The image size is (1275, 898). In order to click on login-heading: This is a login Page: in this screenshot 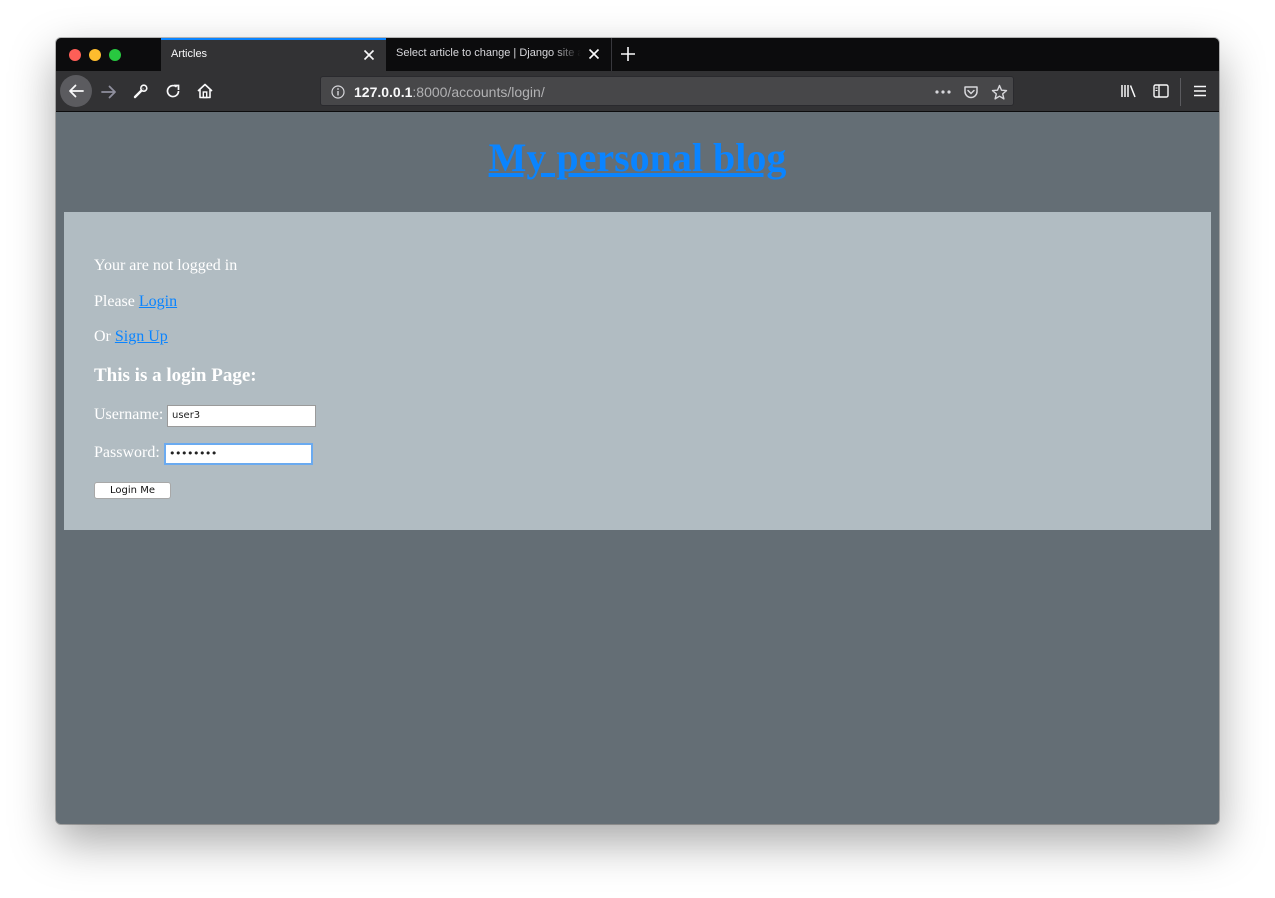, I will do `click(175, 375)`.